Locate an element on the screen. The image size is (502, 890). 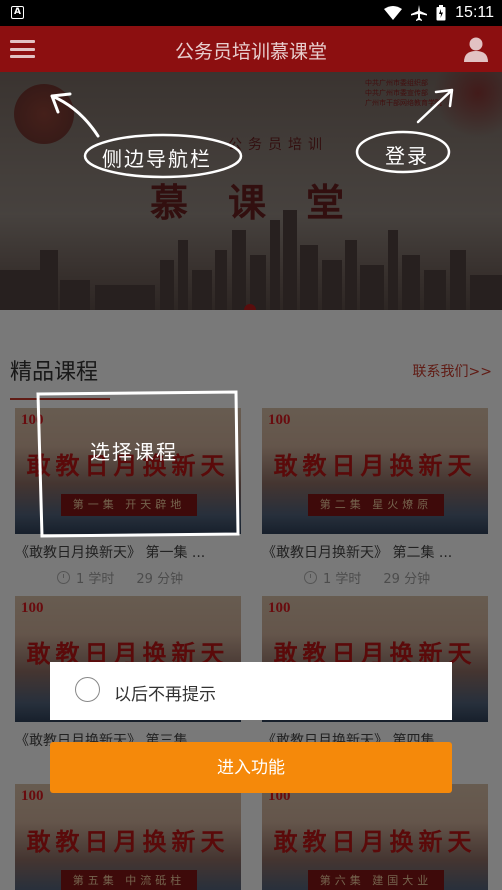
login-hint-label: 登录 is located at coordinates (407, 156).